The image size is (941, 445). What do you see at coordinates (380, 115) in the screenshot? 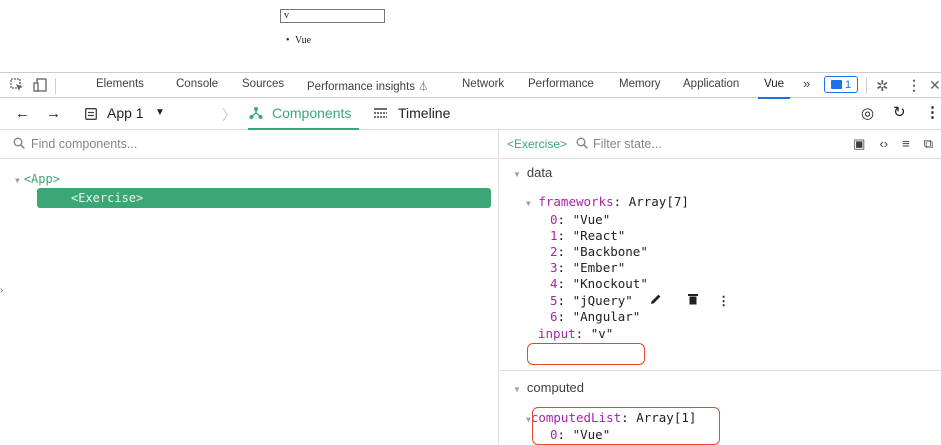
I see `timeline-icon` at bounding box center [380, 115].